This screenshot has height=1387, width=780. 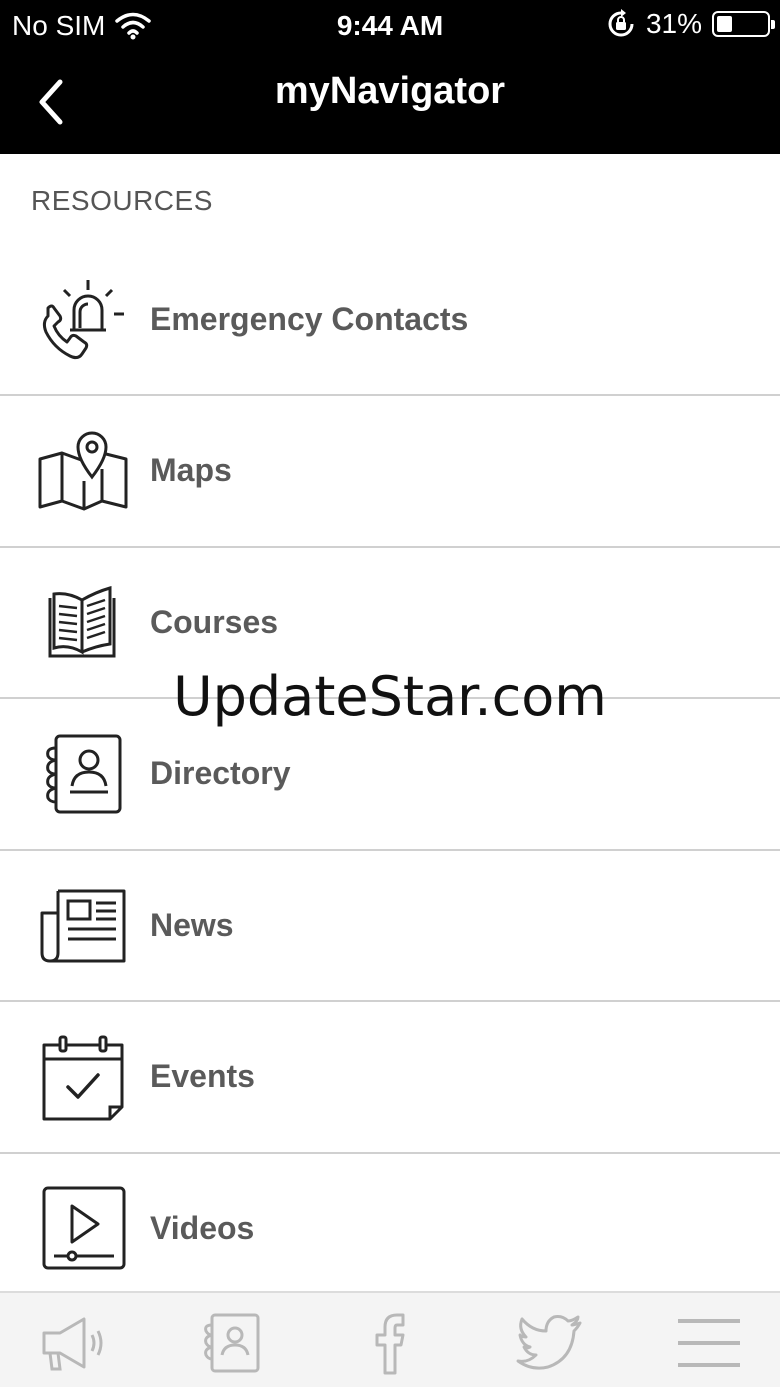 I want to click on list-item-maps: Maps, so click(x=390, y=472).